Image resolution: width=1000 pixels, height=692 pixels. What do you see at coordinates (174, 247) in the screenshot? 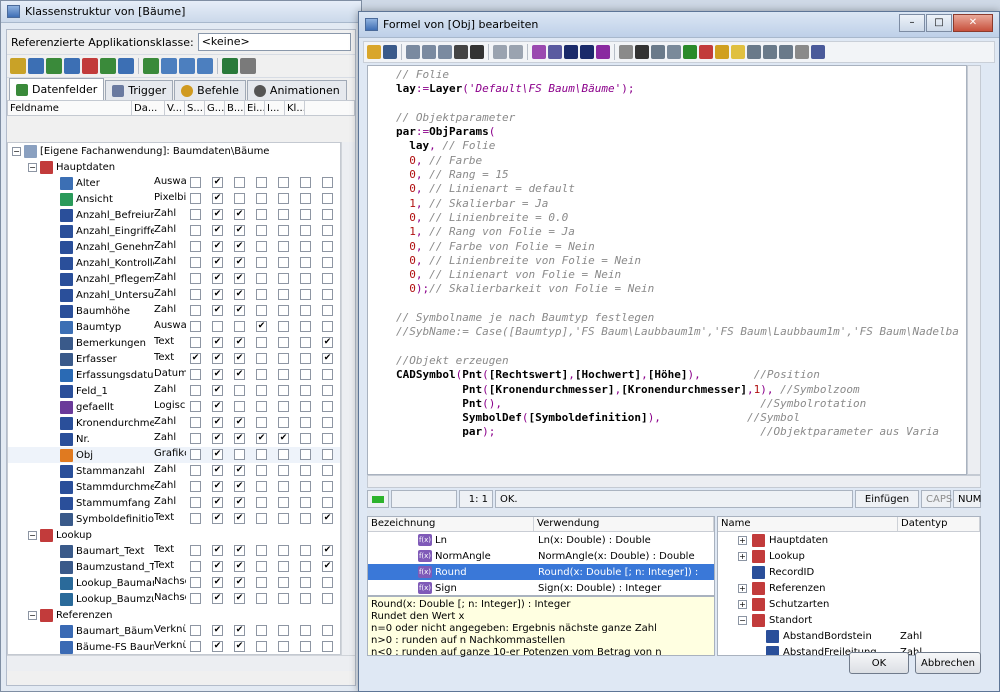
I see `field-row: Anzahl_GenehmiguZahl ✔ ✔` at bounding box center [174, 247].